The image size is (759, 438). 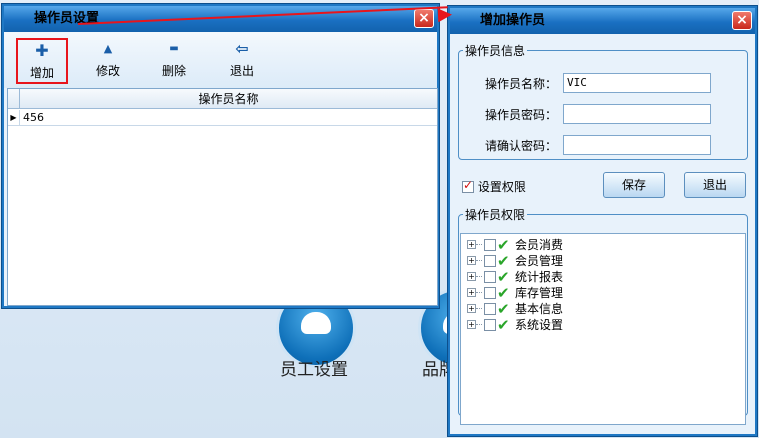 I want to click on exit-door-icon: ⇦, so click(x=242, y=48).